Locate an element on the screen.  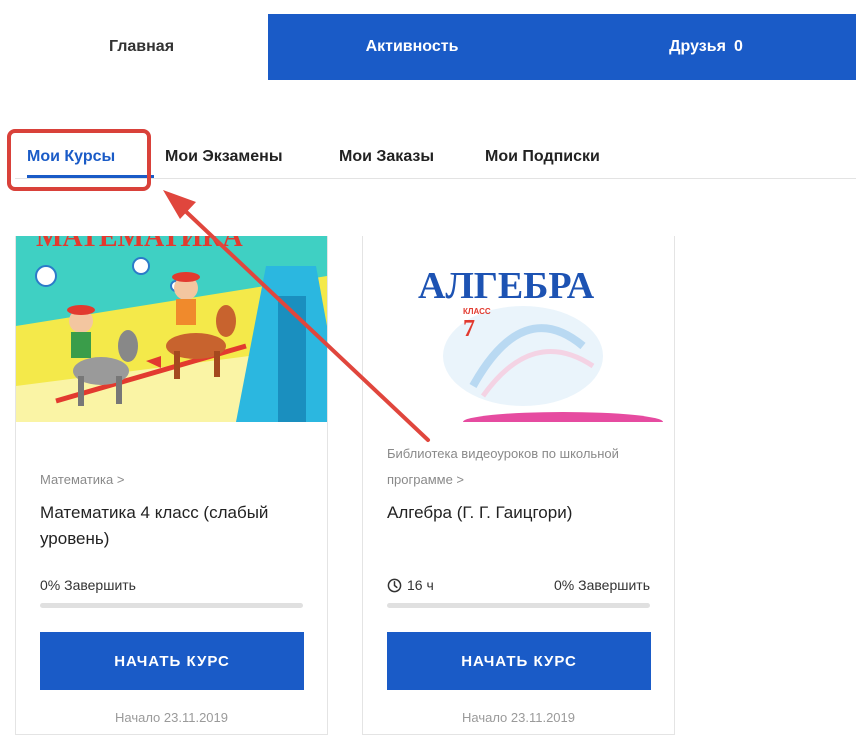
algebra-cover-grade: 7 is located at coordinates (469, 329).